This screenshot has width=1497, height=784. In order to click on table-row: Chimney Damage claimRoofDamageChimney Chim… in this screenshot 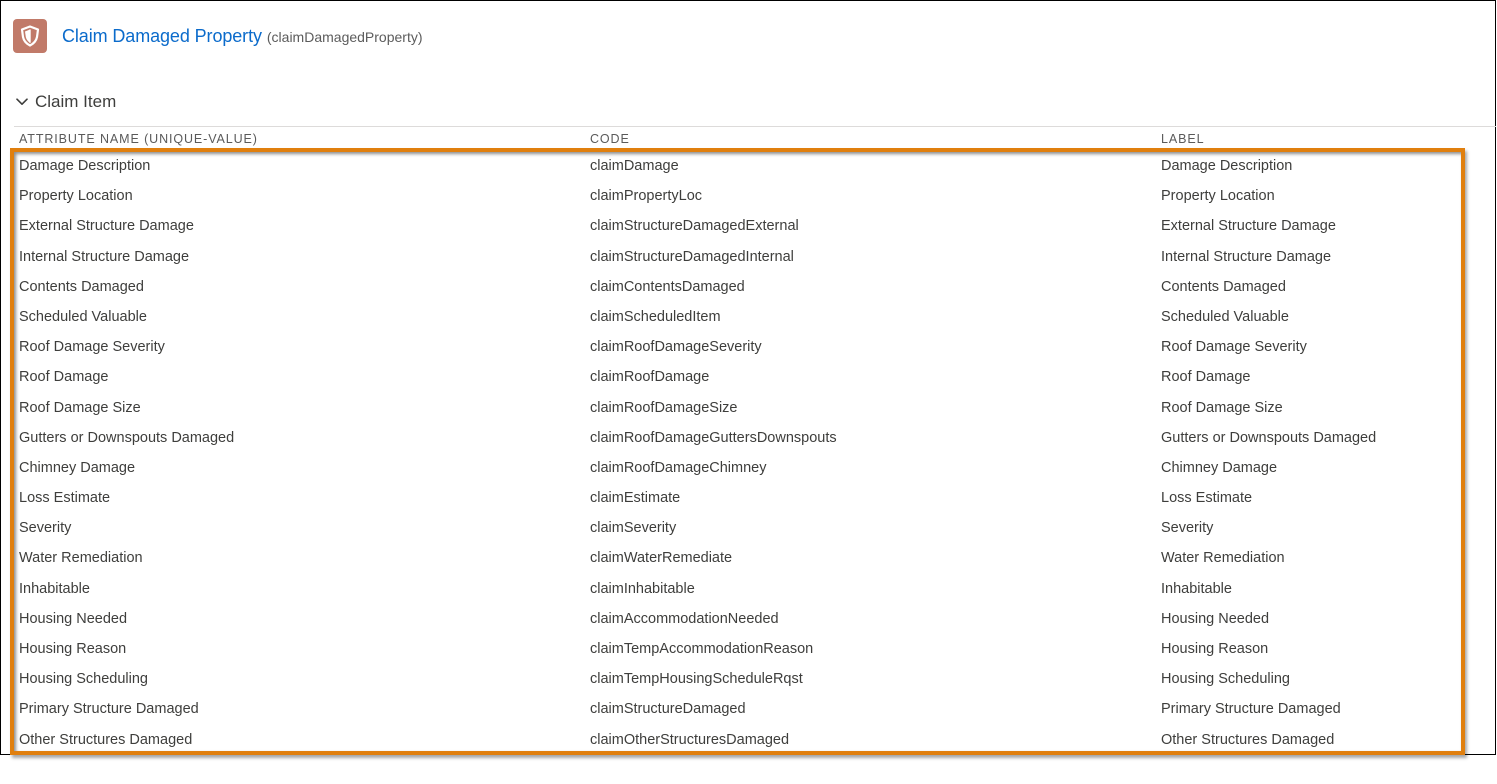, I will do `click(748, 469)`.